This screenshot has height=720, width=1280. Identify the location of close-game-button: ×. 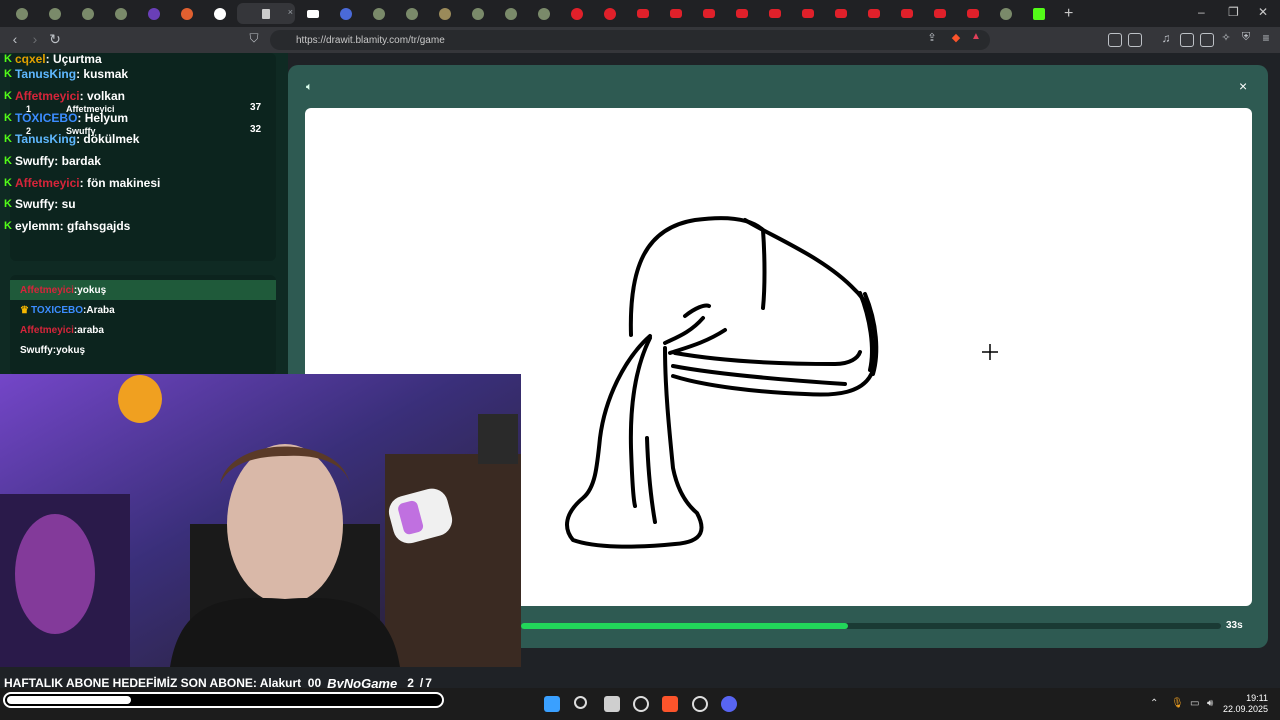
(1243, 86).